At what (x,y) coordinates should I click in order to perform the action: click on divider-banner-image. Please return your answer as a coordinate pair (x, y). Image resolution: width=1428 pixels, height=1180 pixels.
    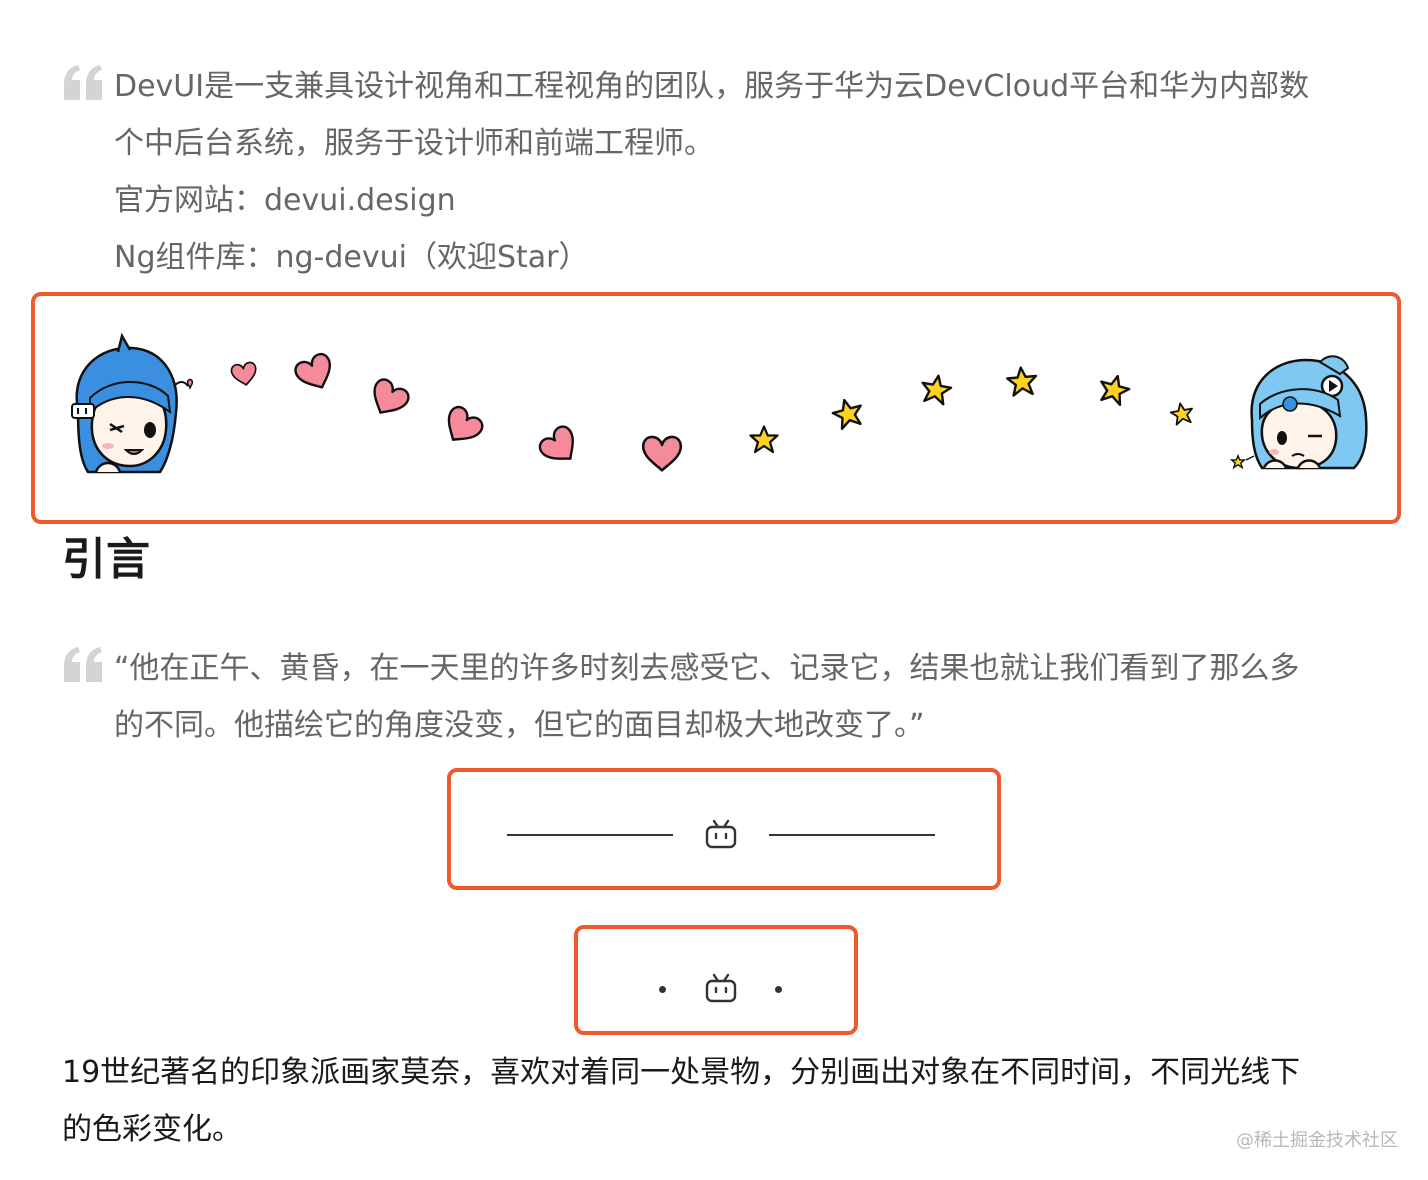
    Looking at the image, I should click on (719, 403).